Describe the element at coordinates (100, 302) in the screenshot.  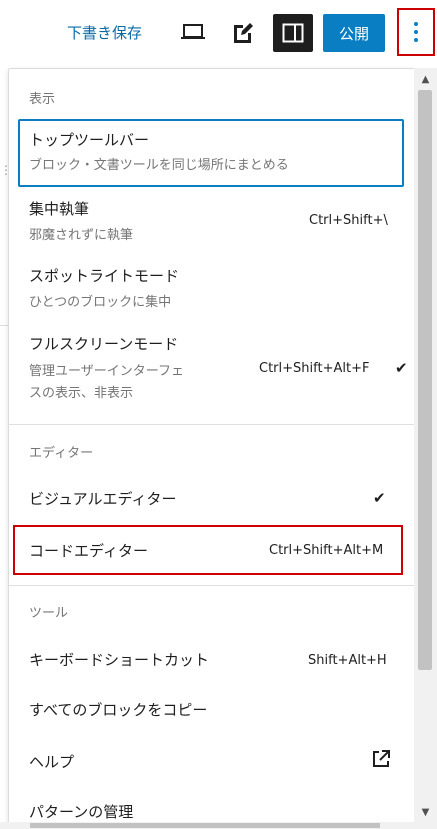
I see `menu-item-desc: ひとつのブロックに集中` at that location.